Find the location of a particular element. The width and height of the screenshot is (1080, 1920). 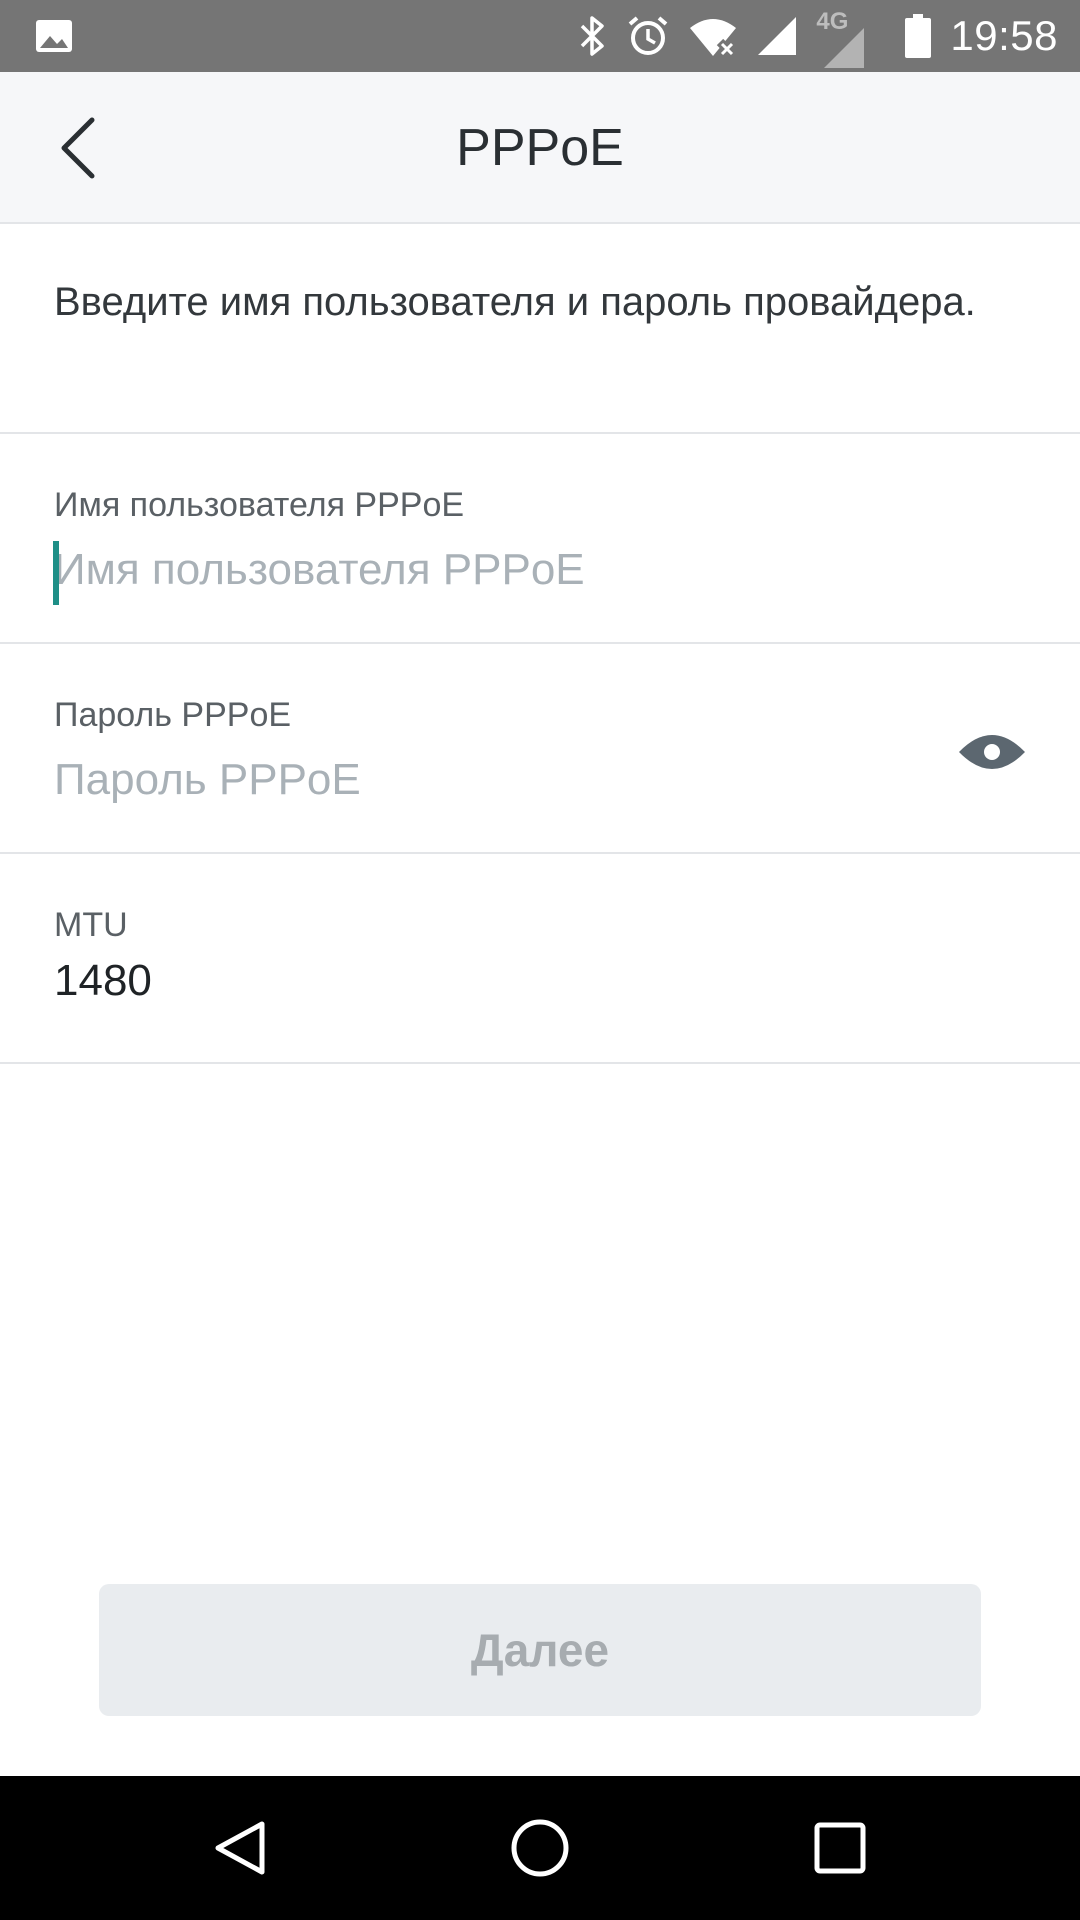

battery-icon is located at coordinates (918, 36).